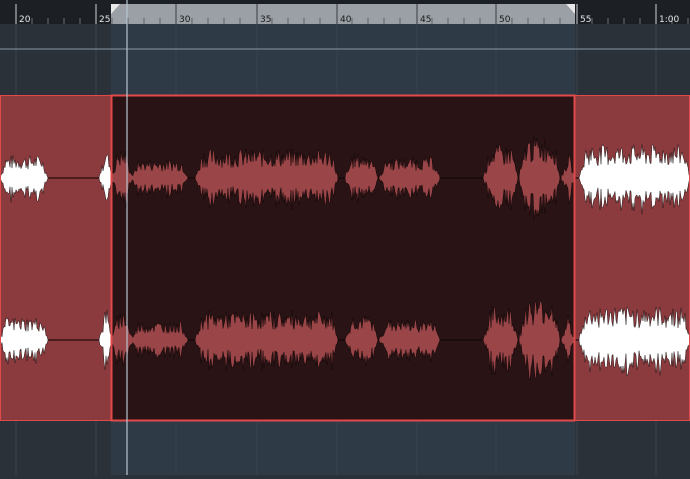 This screenshot has height=479, width=690. Describe the element at coordinates (346, 20) in the screenshot. I see `ruler-label: 40` at that location.